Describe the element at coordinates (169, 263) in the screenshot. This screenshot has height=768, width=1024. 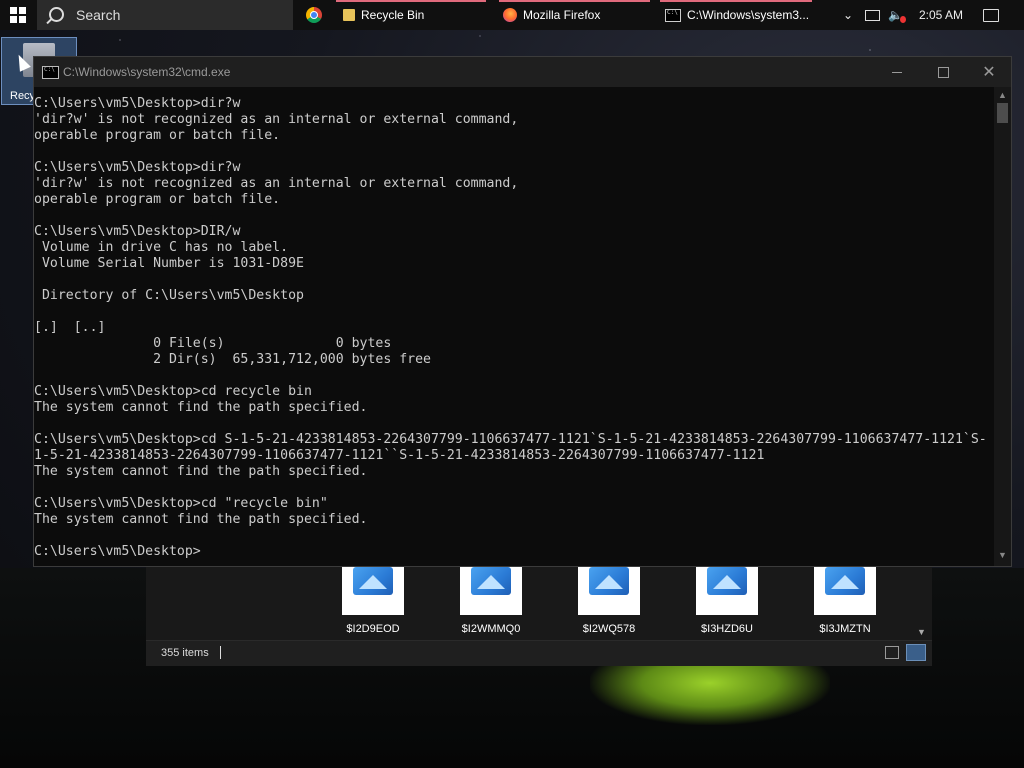
I see `console-line: Volume Serial Number is 1031-D89E` at that location.